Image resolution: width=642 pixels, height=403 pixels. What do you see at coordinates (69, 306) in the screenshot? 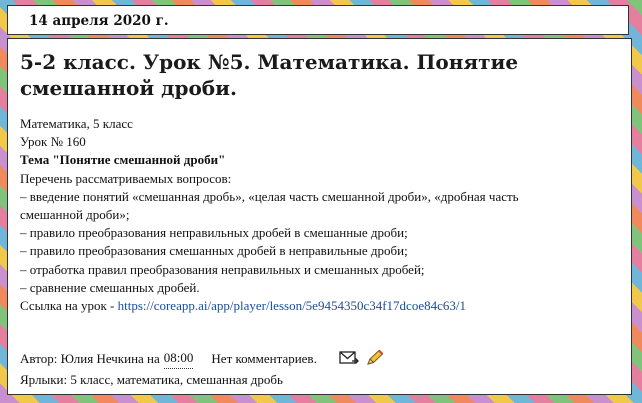
I see `lesson-link-prefix: Ссылка на урок -` at bounding box center [69, 306].